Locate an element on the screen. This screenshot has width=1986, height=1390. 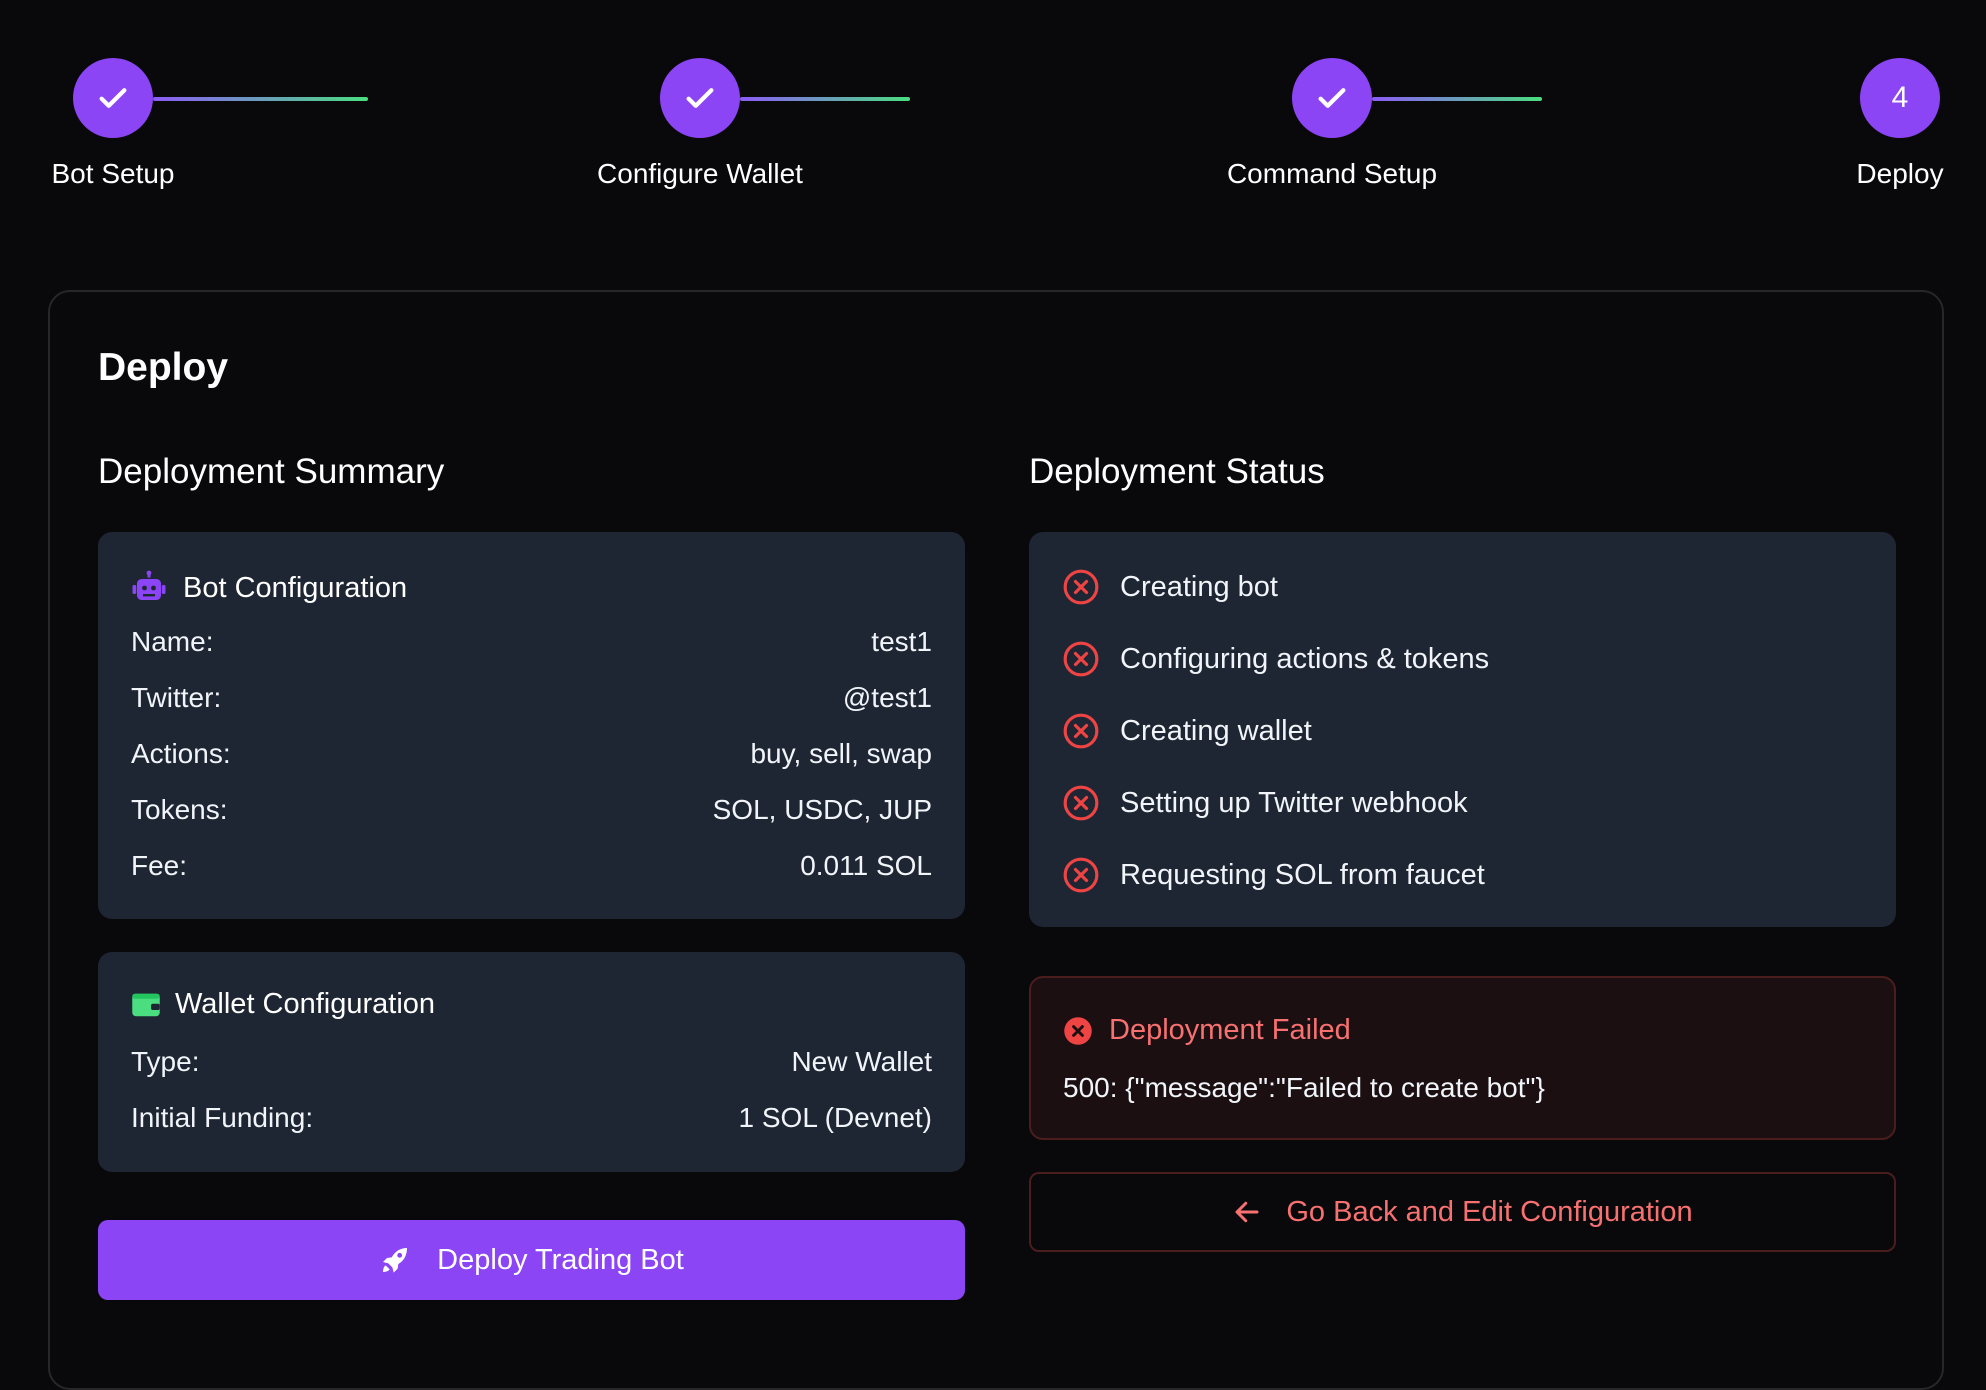
row-value: 0.011 SOL is located at coordinates (866, 865).